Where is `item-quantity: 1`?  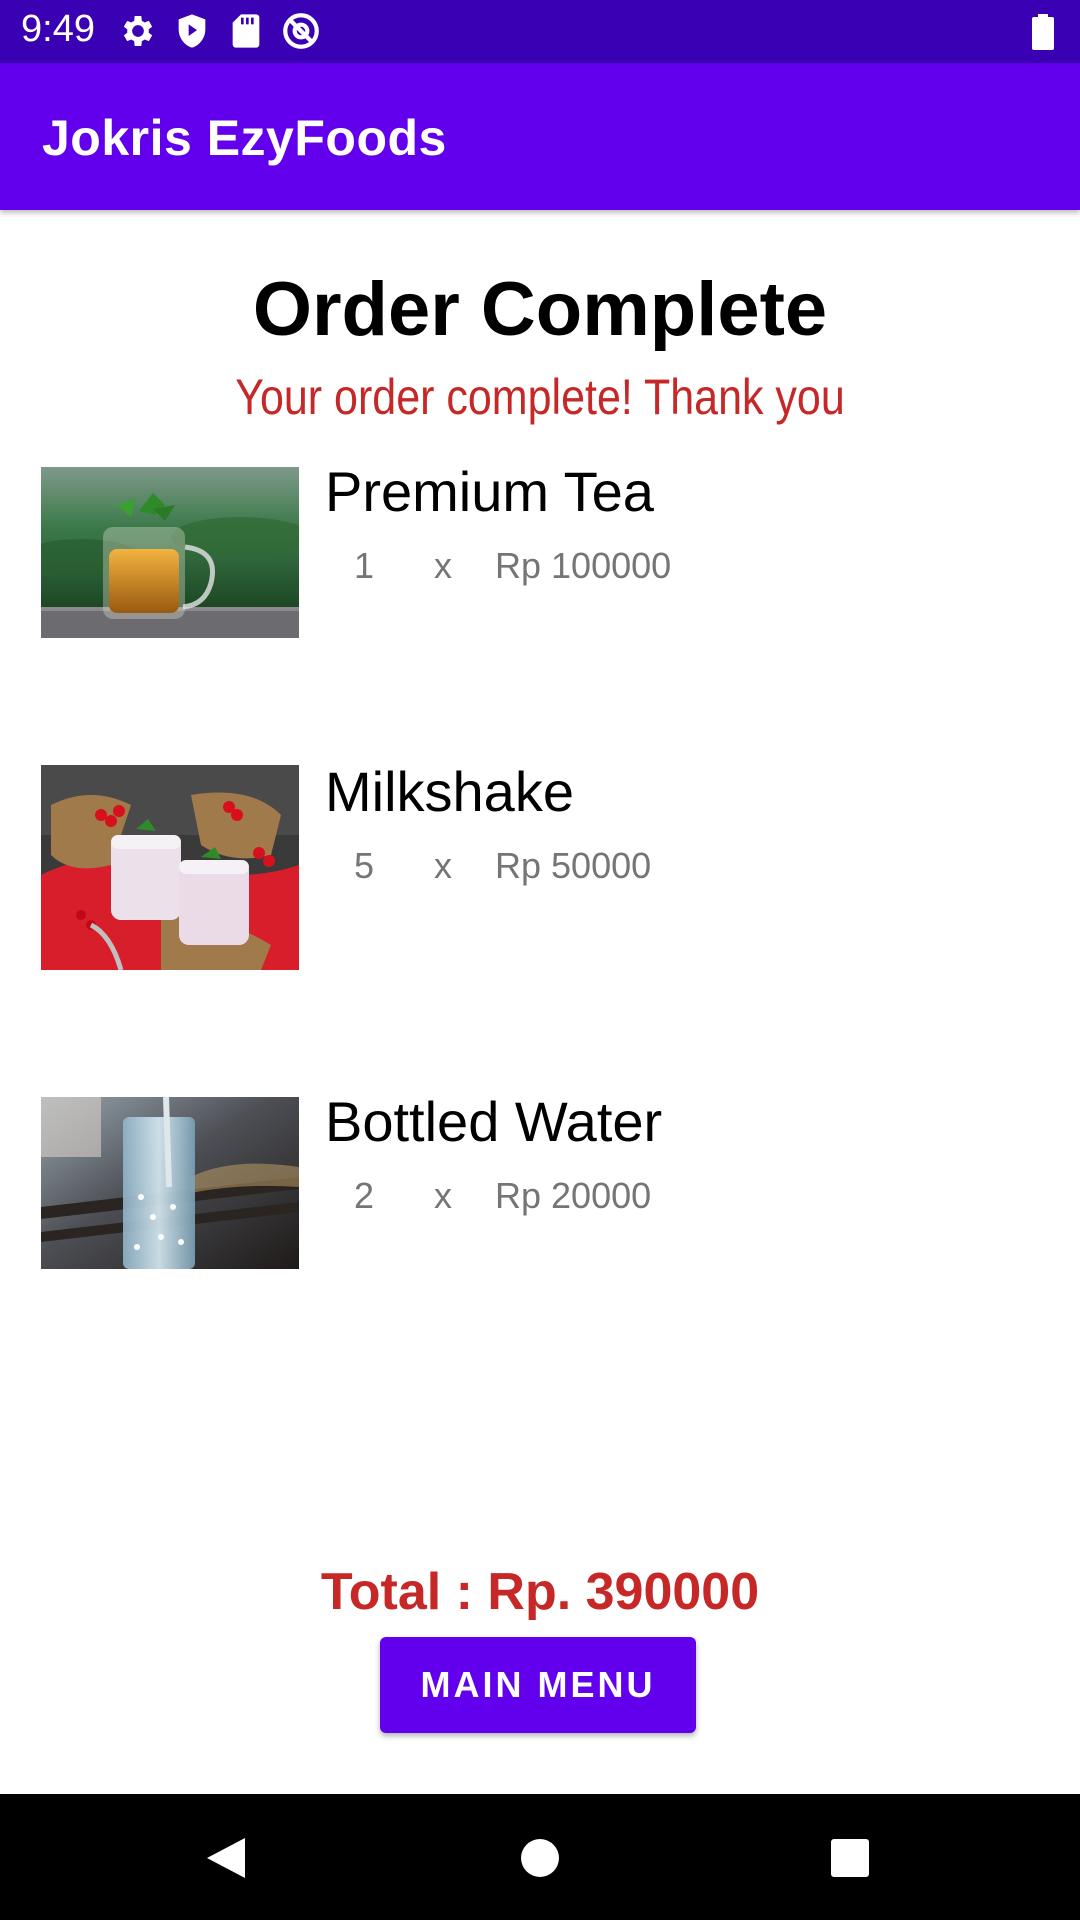
item-quantity: 1 is located at coordinates (364, 565).